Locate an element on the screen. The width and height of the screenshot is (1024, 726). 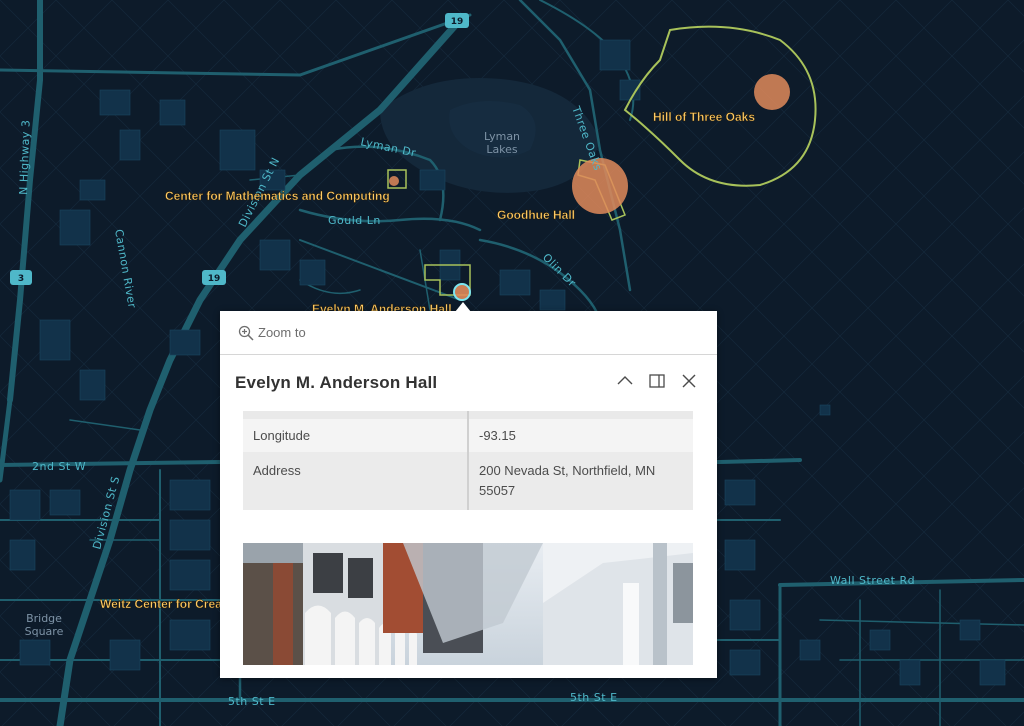
attr-value-address: 200 Nevada St, Northfield, MN 55057 is located at coordinates (580, 481).